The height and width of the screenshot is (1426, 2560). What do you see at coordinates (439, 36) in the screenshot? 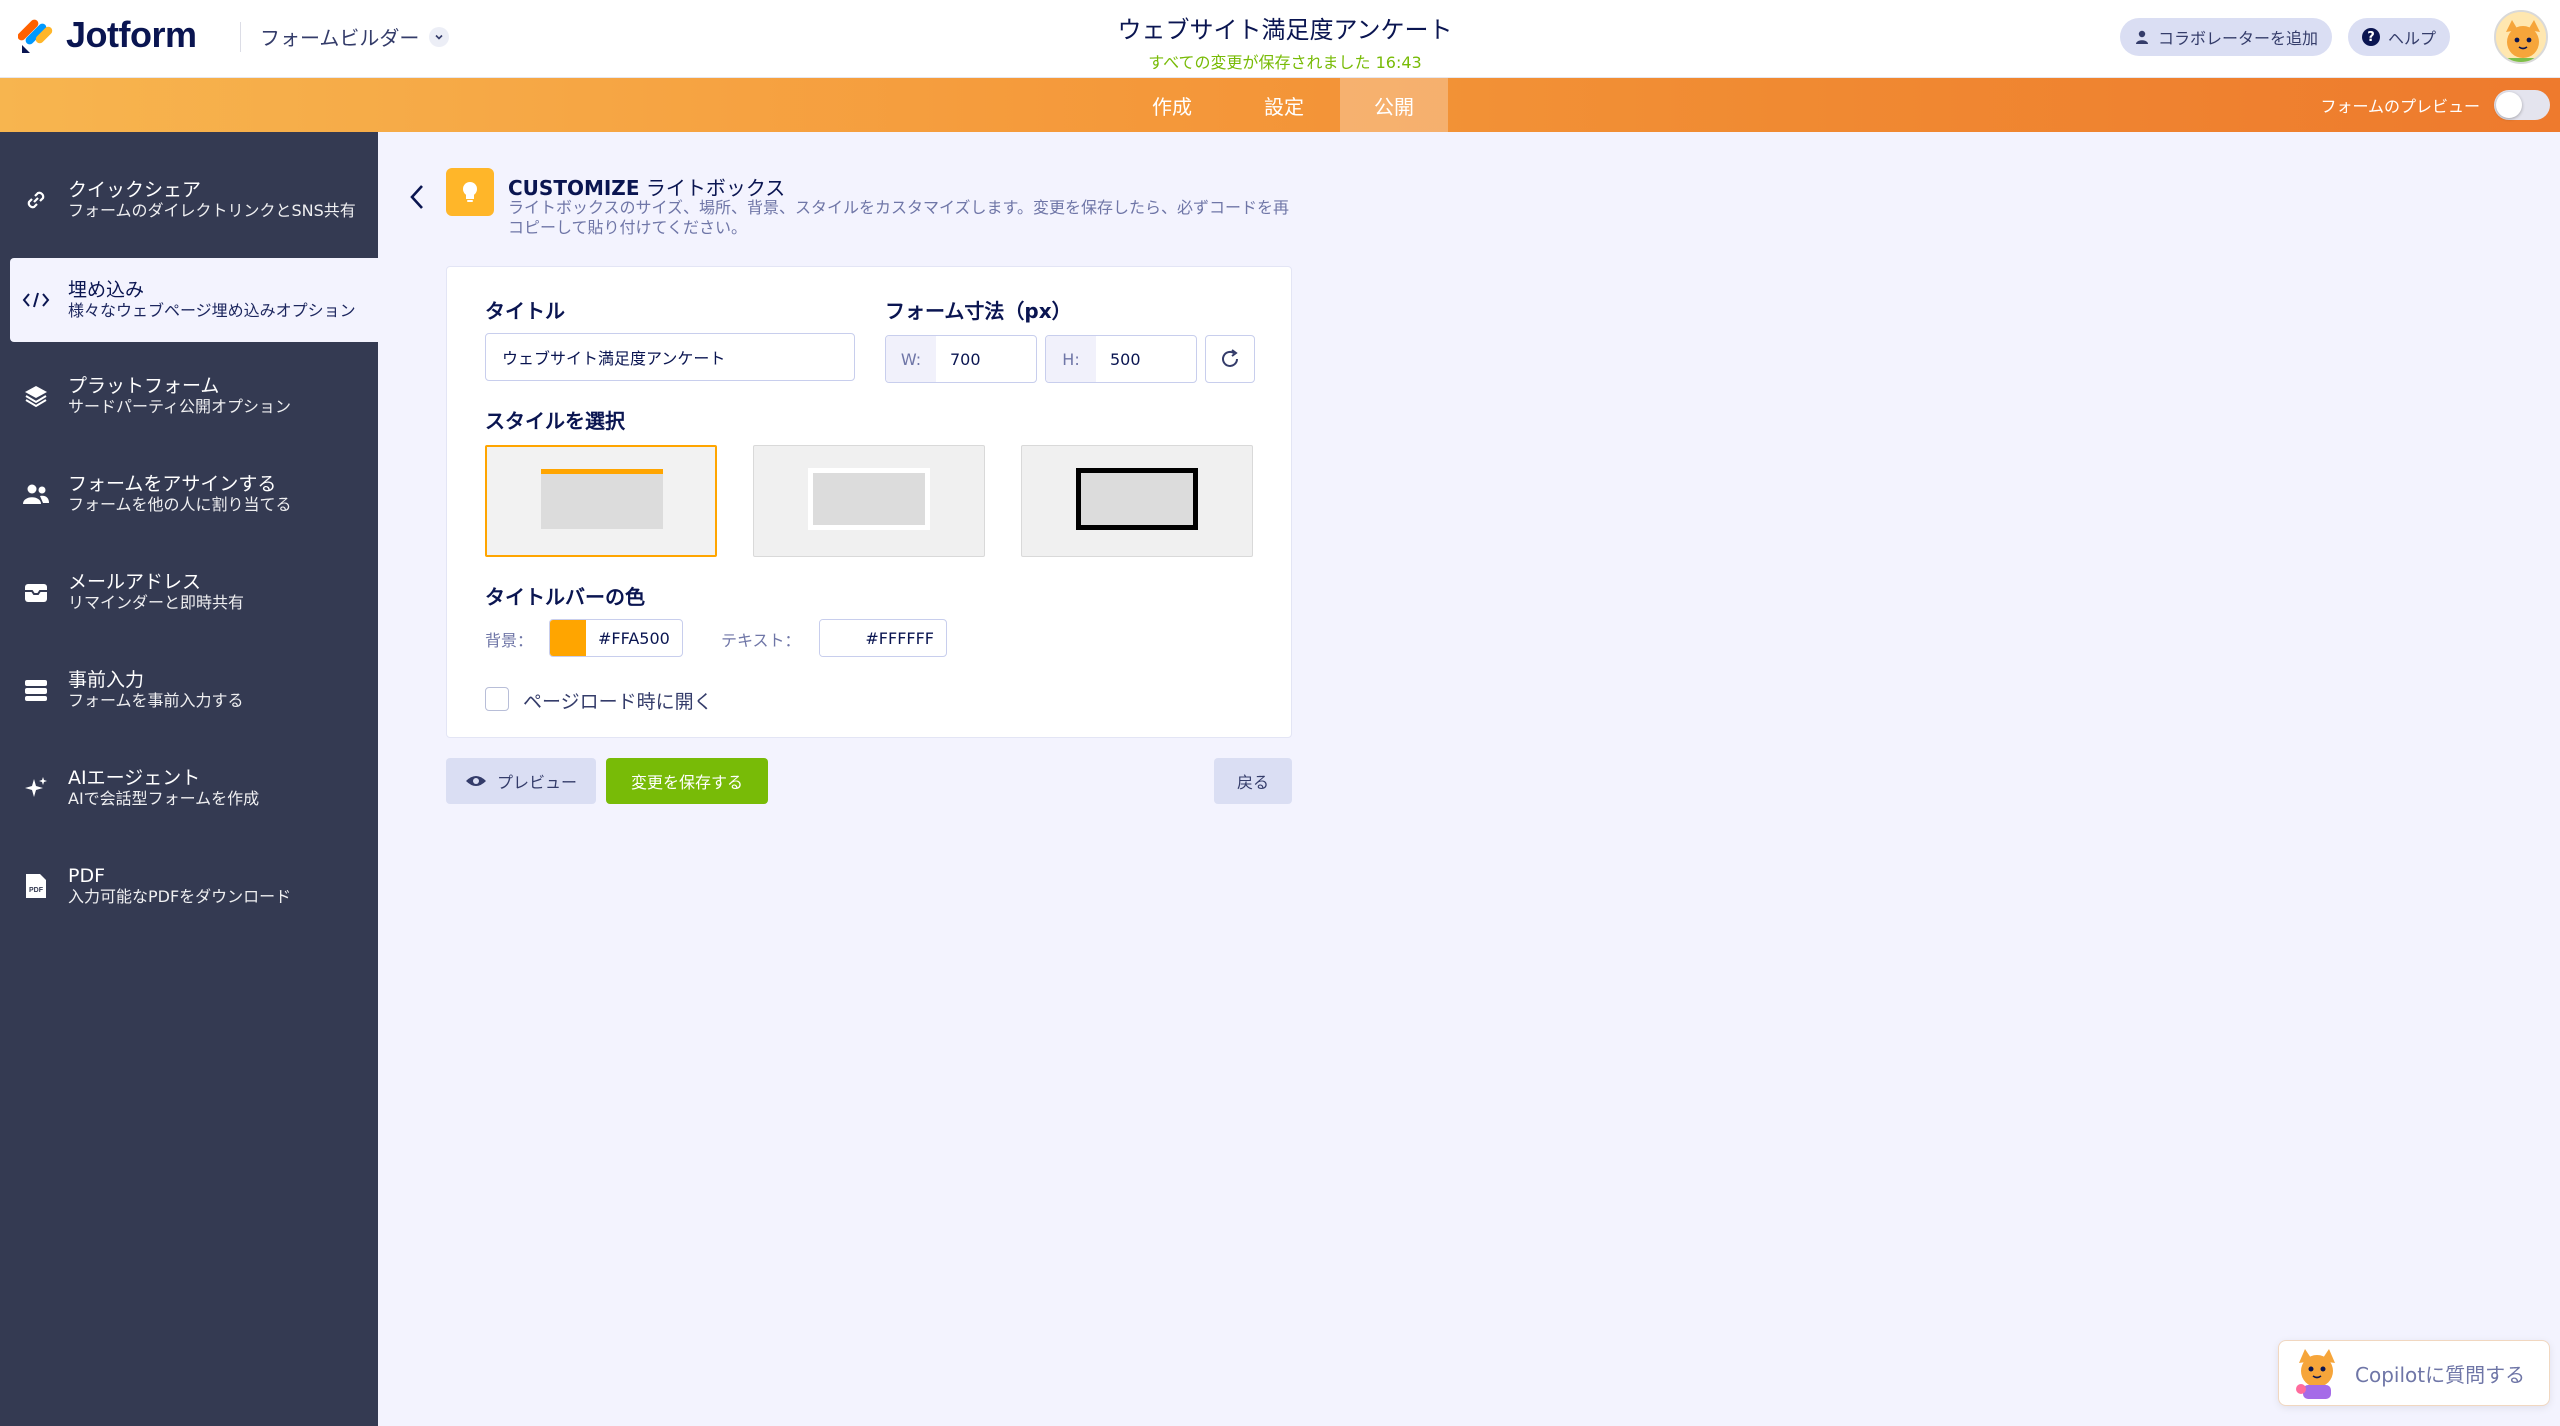
I see `chevron-down-icon` at bounding box center [439, 36].